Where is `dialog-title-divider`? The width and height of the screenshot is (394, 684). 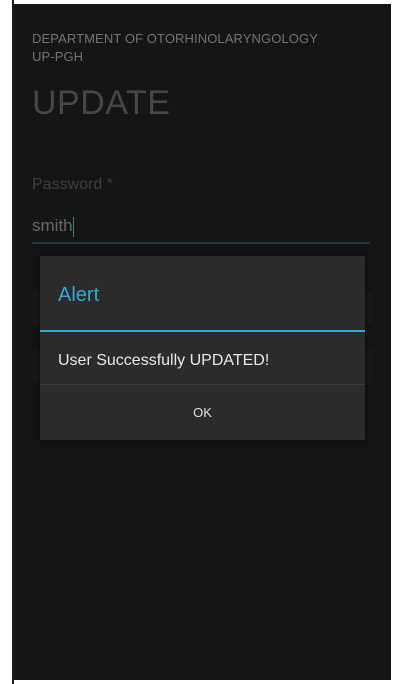
dialog-title-divider is located at coordinates (202, 331).